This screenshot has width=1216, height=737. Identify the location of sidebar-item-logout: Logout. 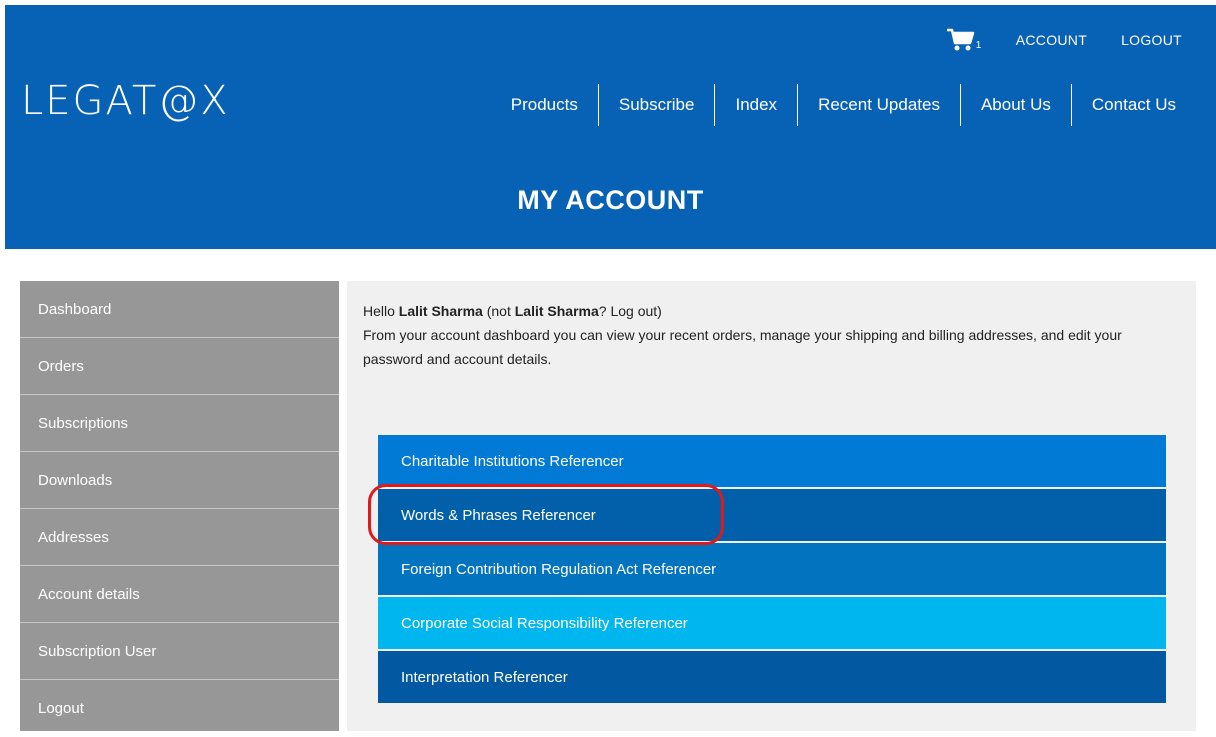
(179, 708).